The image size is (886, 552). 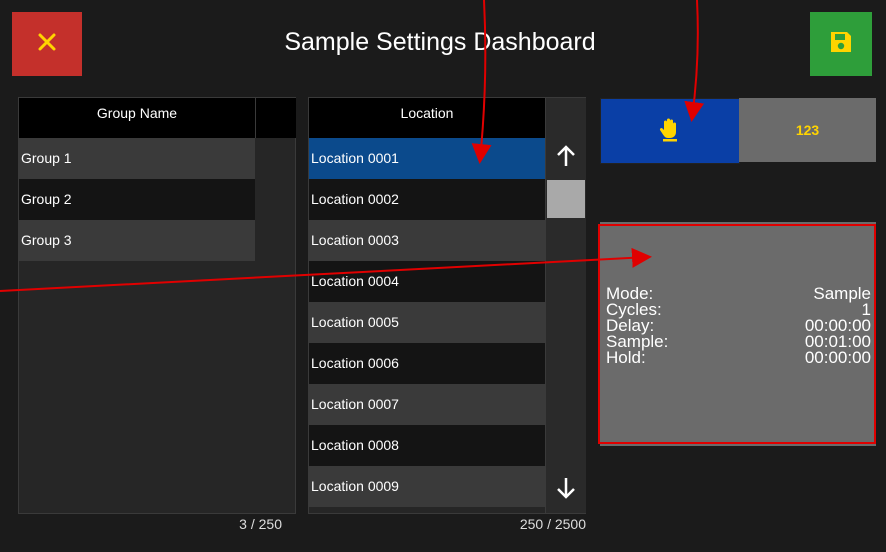 I want to click on annotation-arrow-info, so click(x=326, y=269).